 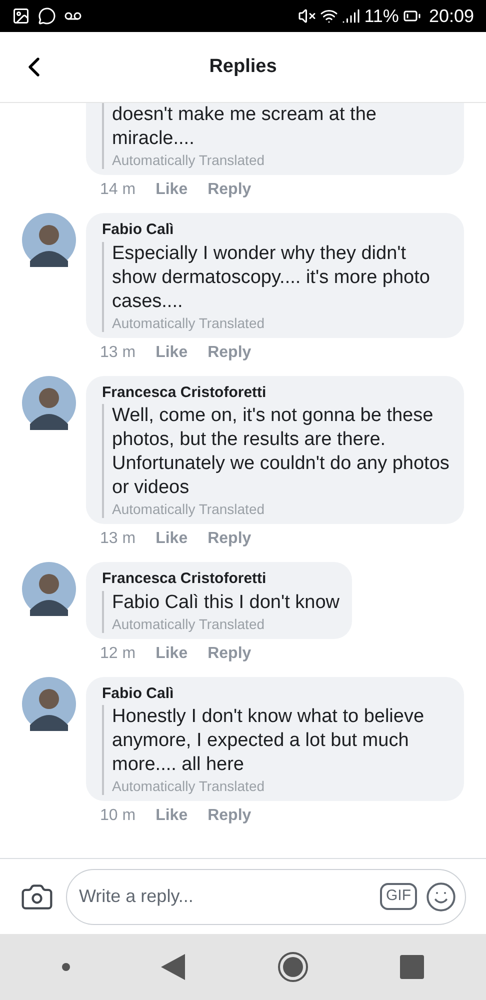 What do you see at coordinates (451, 16) in the screenshot?
I see `clock: 20:09` at bounding box center [451, 16].